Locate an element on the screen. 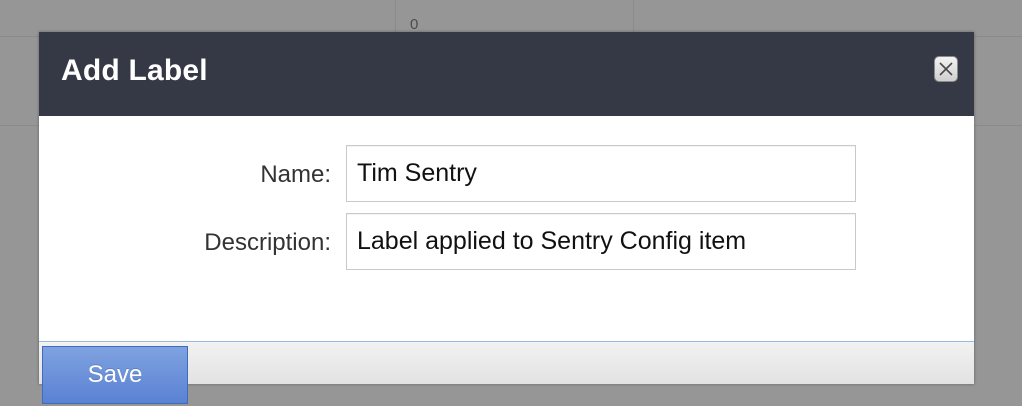 The image size is (1022, 406). dialog-footer: Save is located at coordinates (506, 373).